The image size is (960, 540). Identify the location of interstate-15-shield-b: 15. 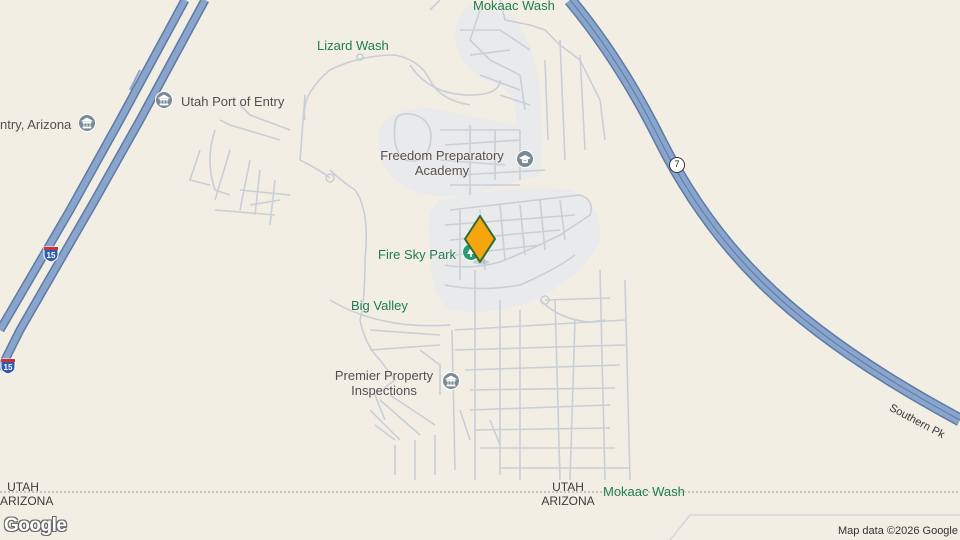
(8, 369).